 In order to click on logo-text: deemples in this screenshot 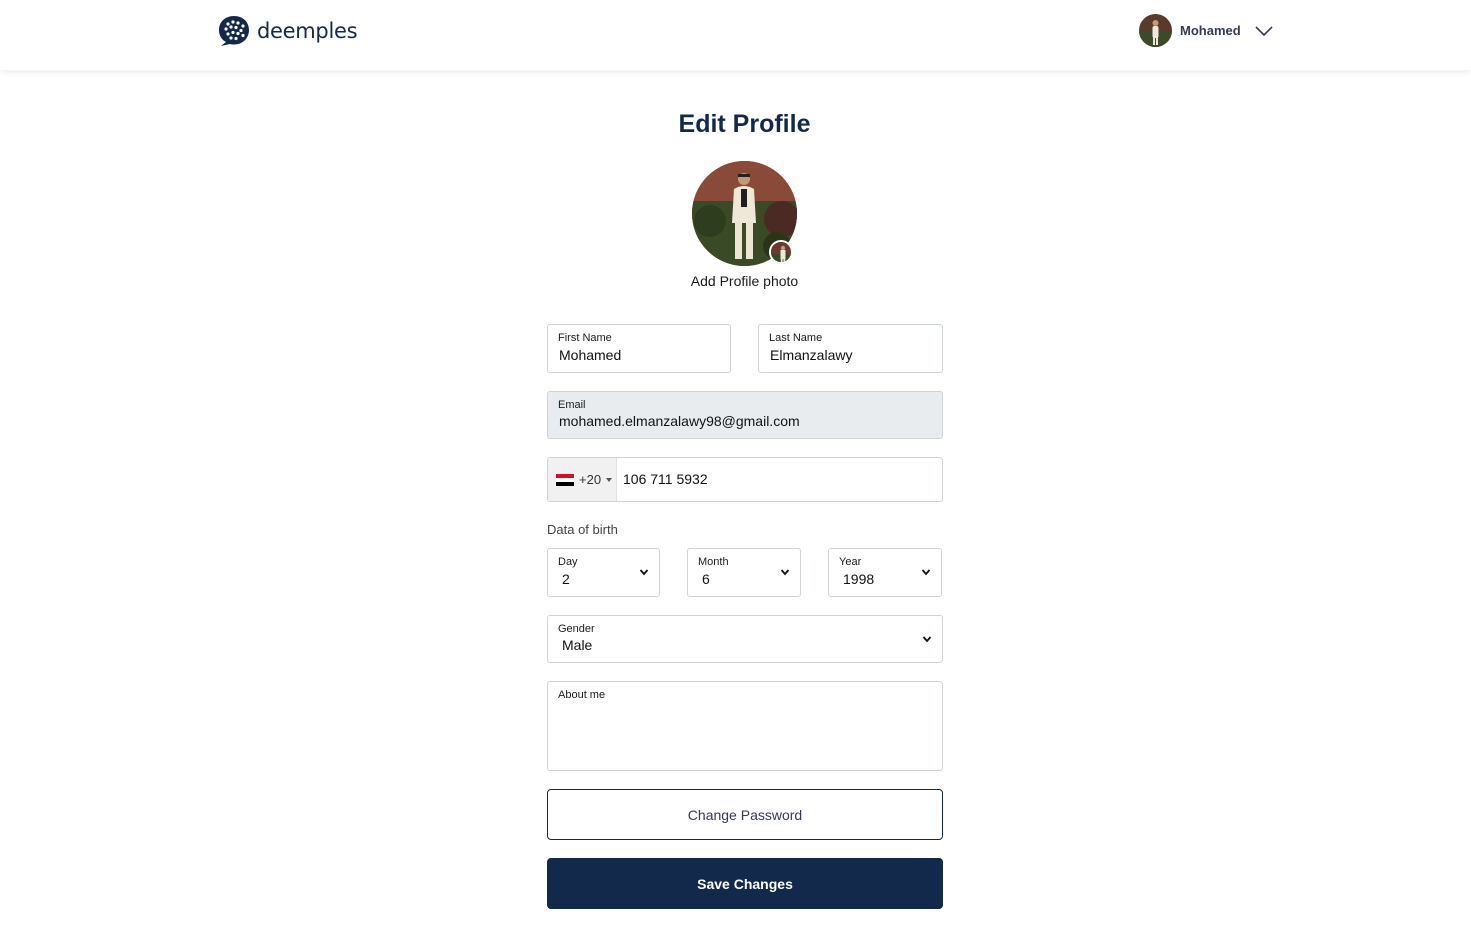, I will do `click(307, 31)`.